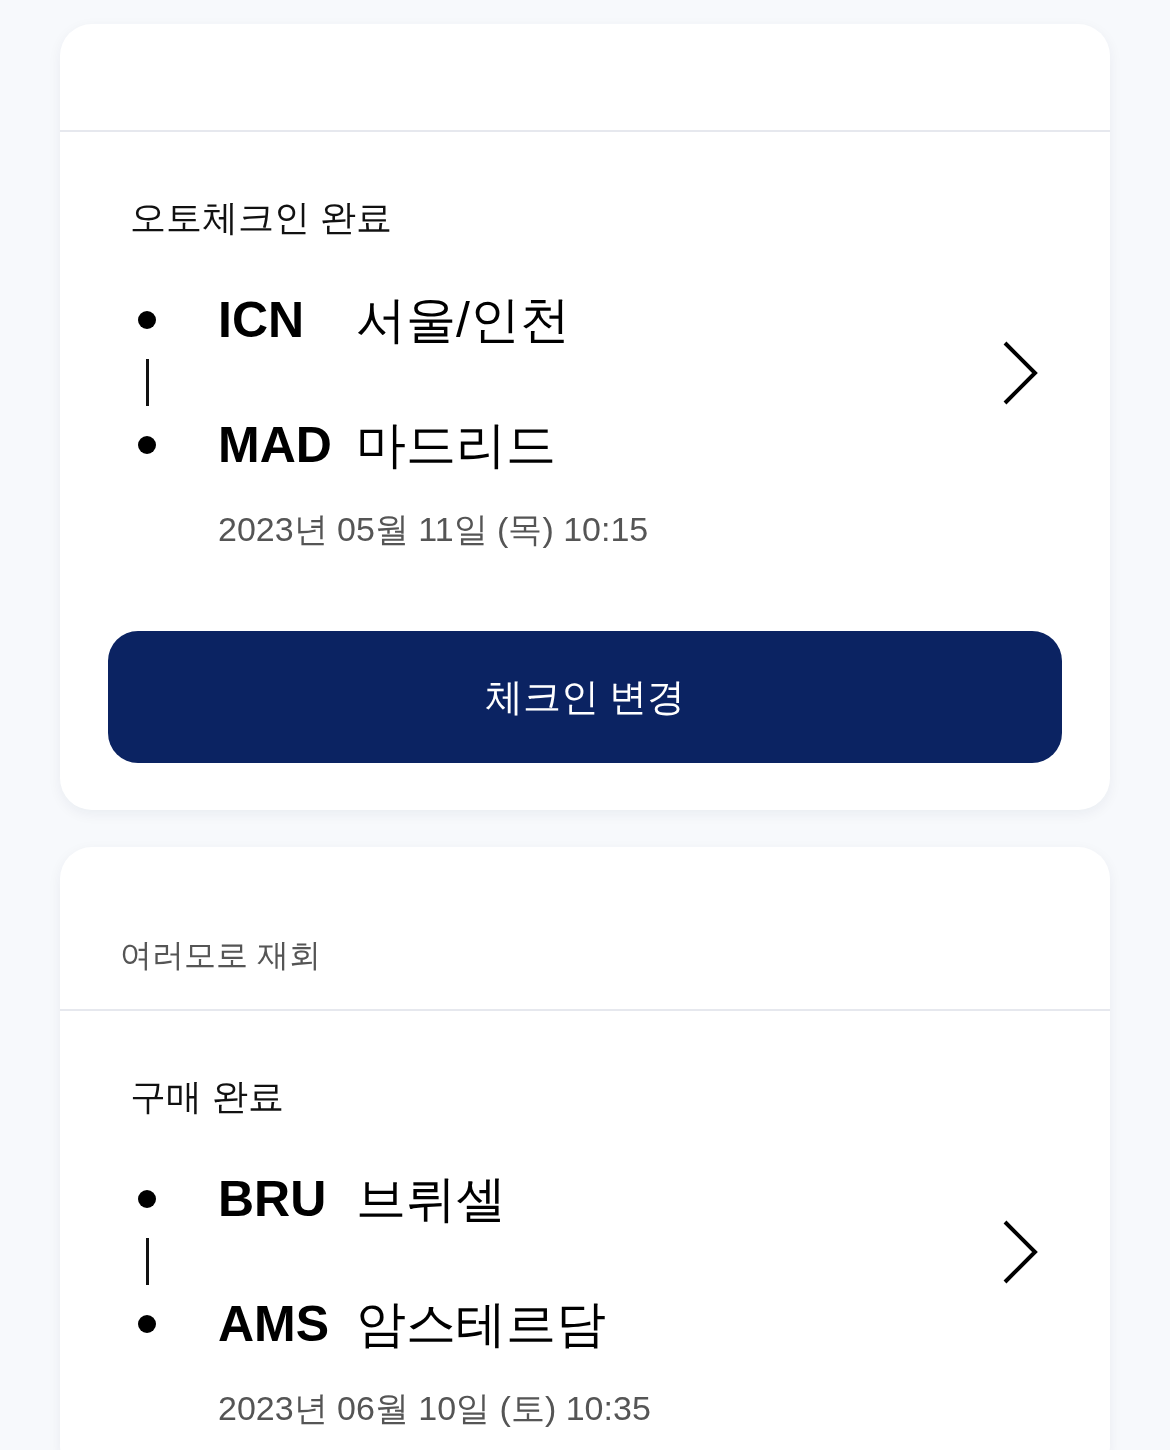  What do you see at coordinates (481, 1324) in the screenshot?
I see `city-name: 암스테르담` at bounding box center [481, 1324].